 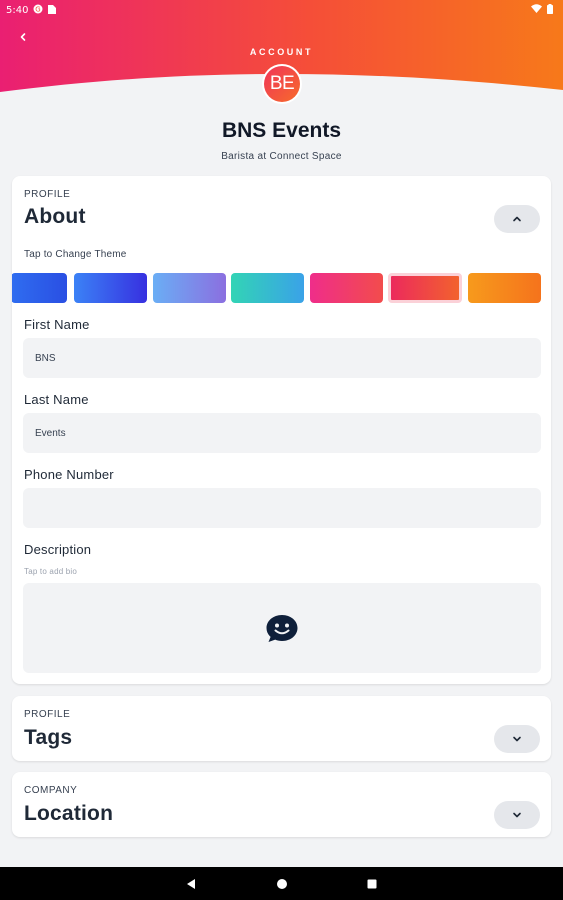 I want to click on theme-swatch-teal, so click(x=267, y=288).